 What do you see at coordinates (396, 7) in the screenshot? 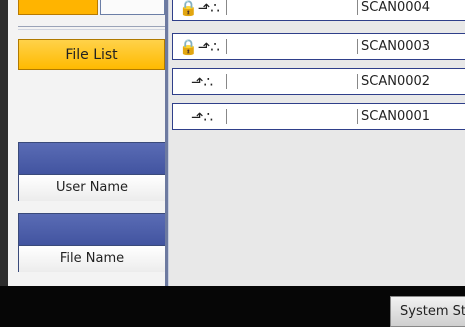
I see `file-name: SCAN0004` at bounding box center [396, 7].